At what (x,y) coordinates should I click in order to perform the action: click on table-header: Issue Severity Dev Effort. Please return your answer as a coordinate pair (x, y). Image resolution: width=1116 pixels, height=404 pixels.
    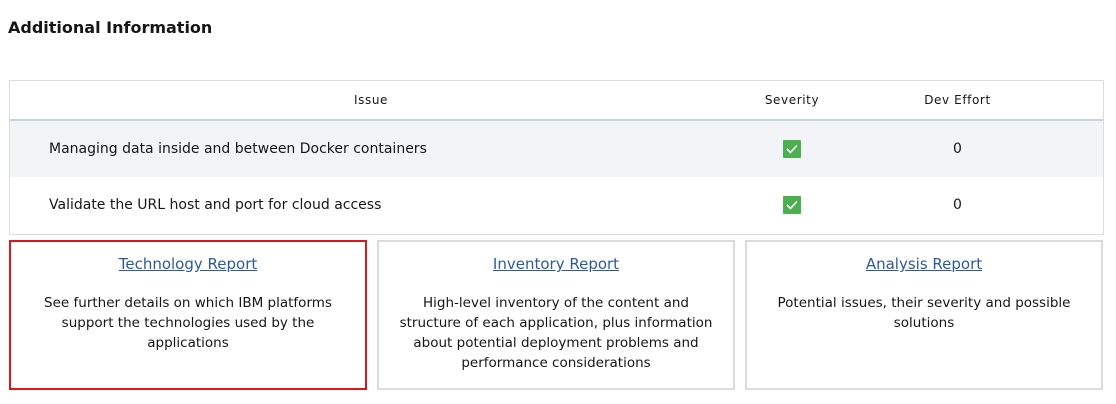
    Looking at the image, I should click on (556, 101).